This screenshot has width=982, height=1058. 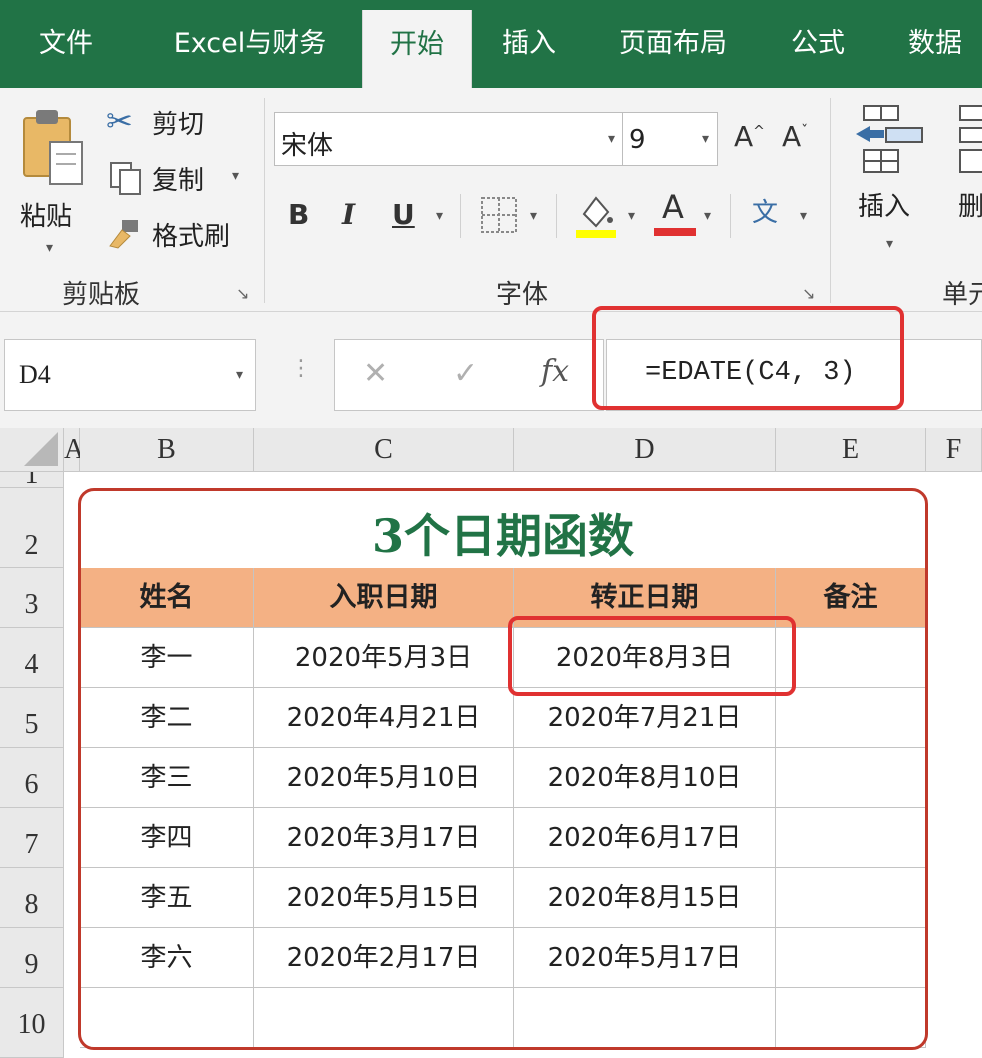 I want to click on insert-function-icon: fx, so click(x=555, y=371).